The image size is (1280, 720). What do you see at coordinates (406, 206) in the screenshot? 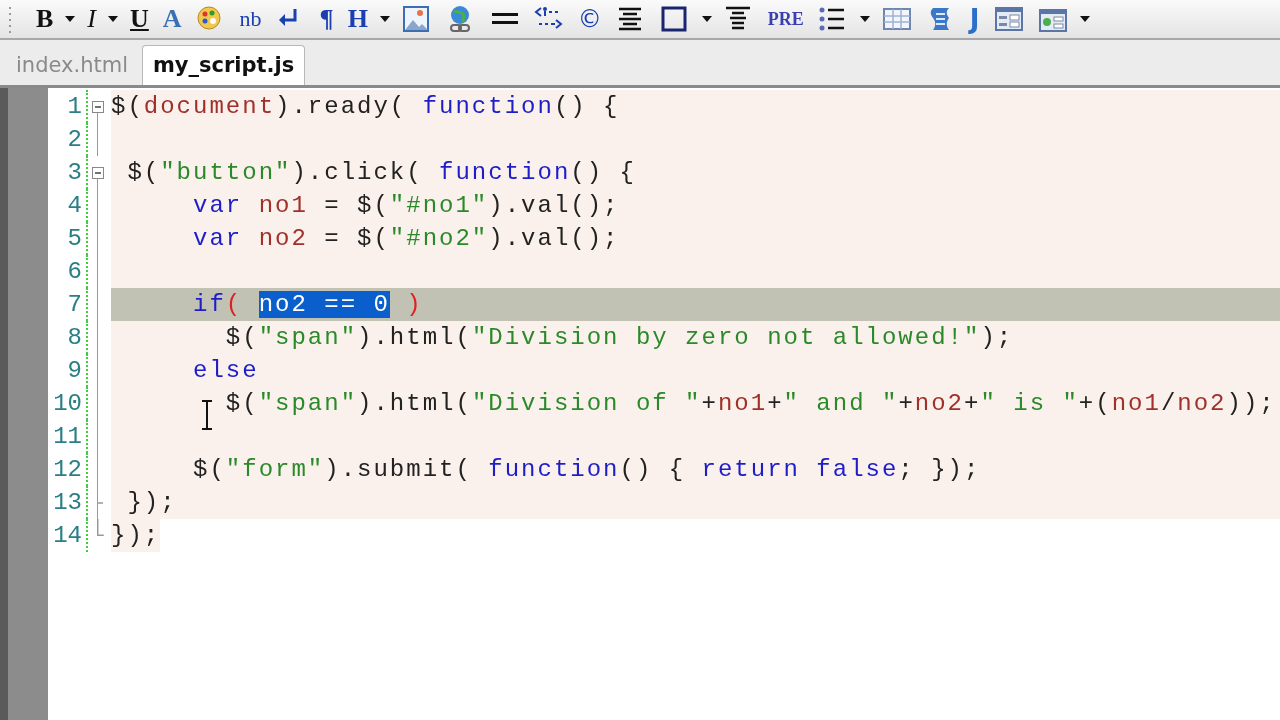
I see `code-line: var no1 = $("#no1").val();` at bounding box center [406, 206].